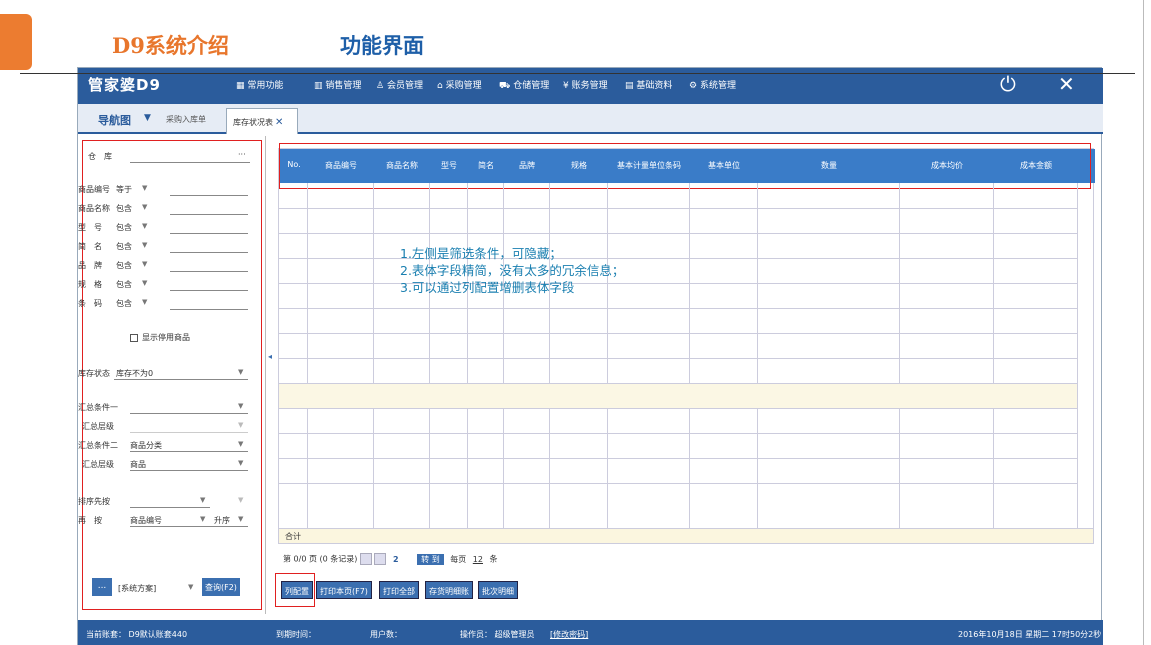 This screenshot has height=645, width=1151. What do you see at coordinates (648, 84) in the screenshot?
I see `menu-item-basics: ▤ 基础资料` at bounding box center [648, 84].